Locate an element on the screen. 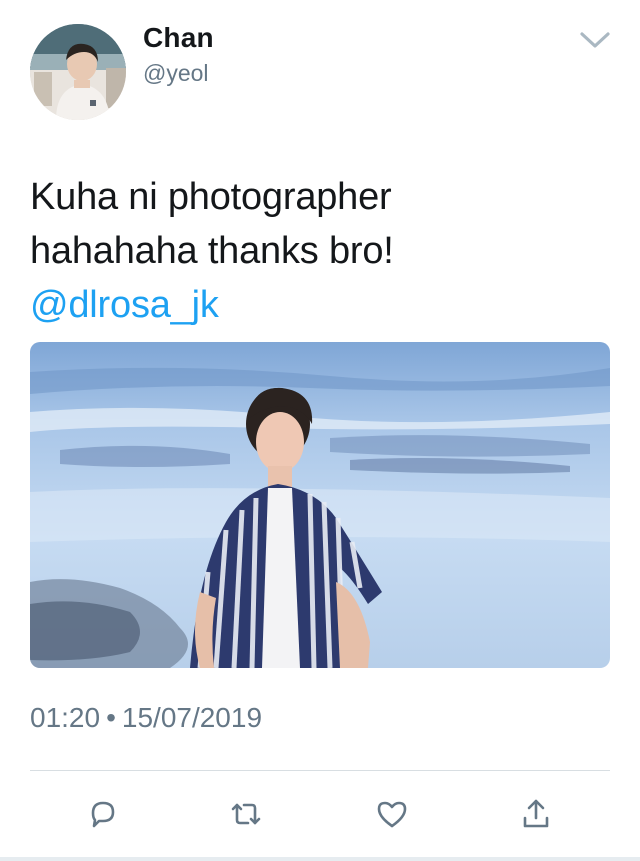 This screenshot has width=640, height=861. avatar is located at coordinates (78, 72).